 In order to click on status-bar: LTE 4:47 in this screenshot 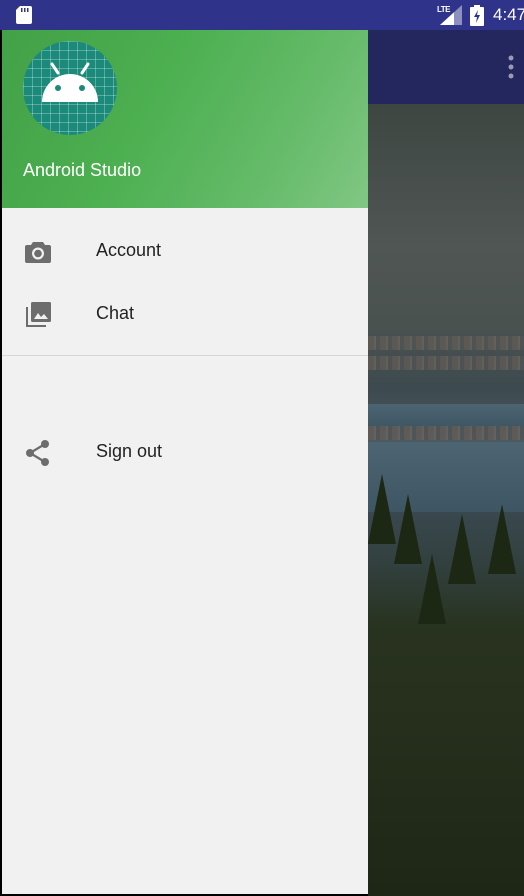, I will do `click(262, 15)`.